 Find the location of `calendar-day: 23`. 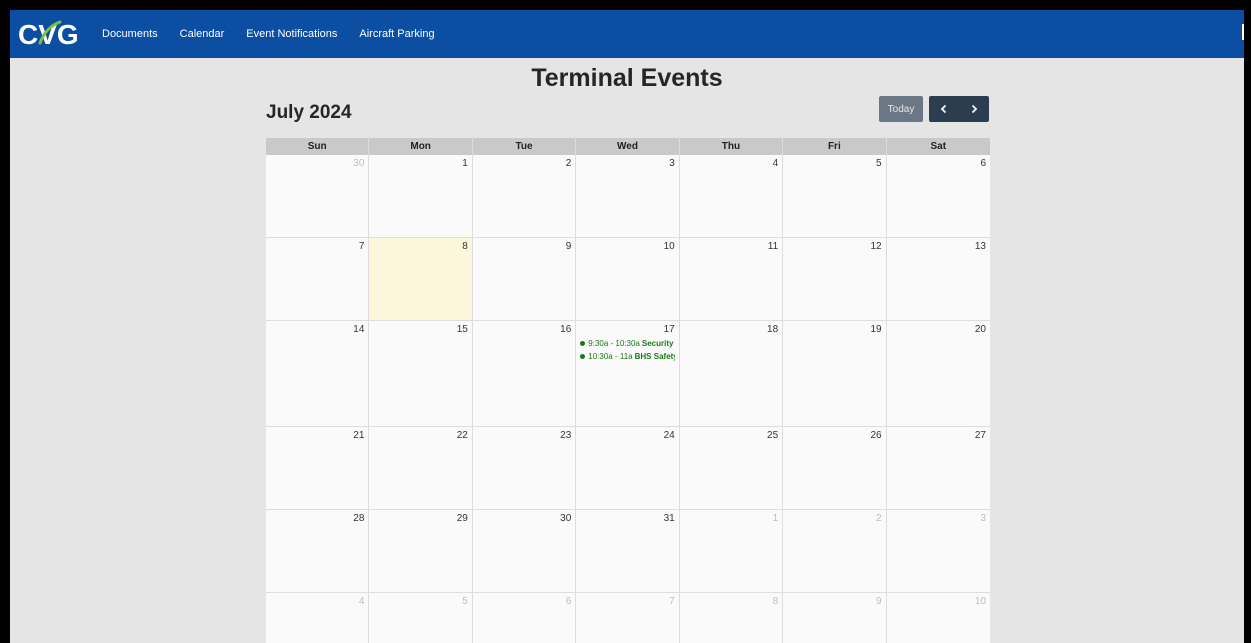

calendar-day: 23 is located at coordinates (524, 468).